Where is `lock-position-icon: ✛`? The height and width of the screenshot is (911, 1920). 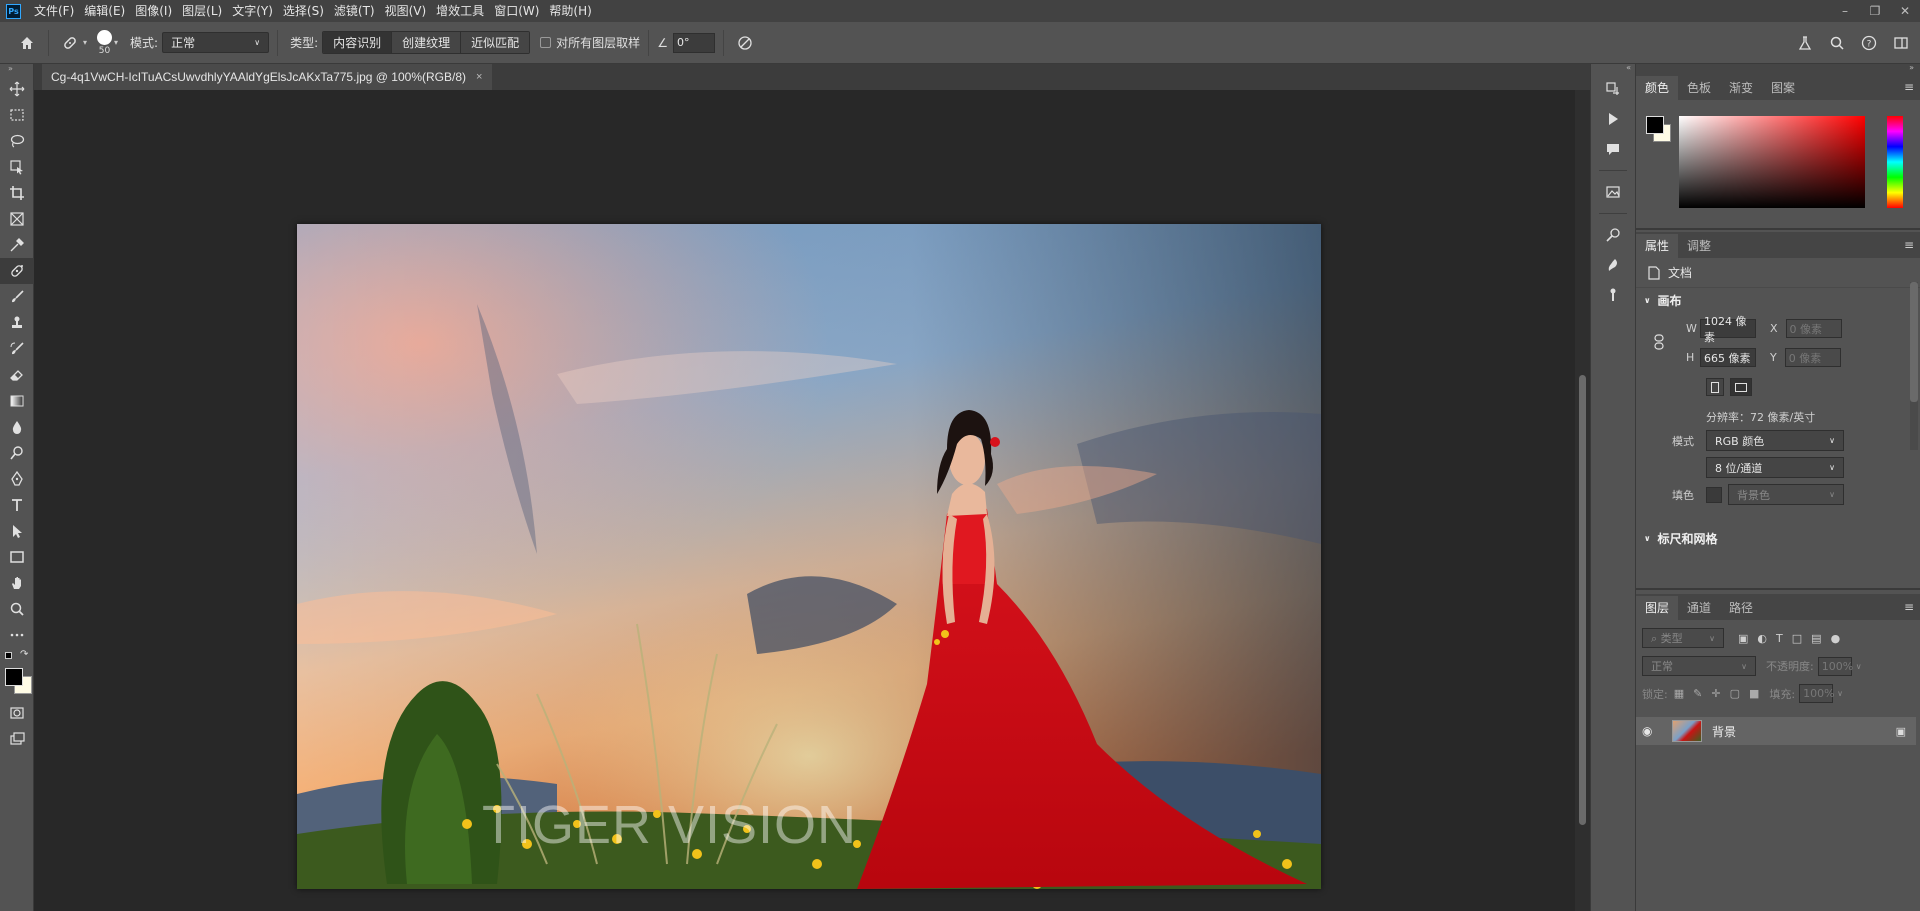 lock-position-icon: ✛ is located at coordinates (1715, 693).